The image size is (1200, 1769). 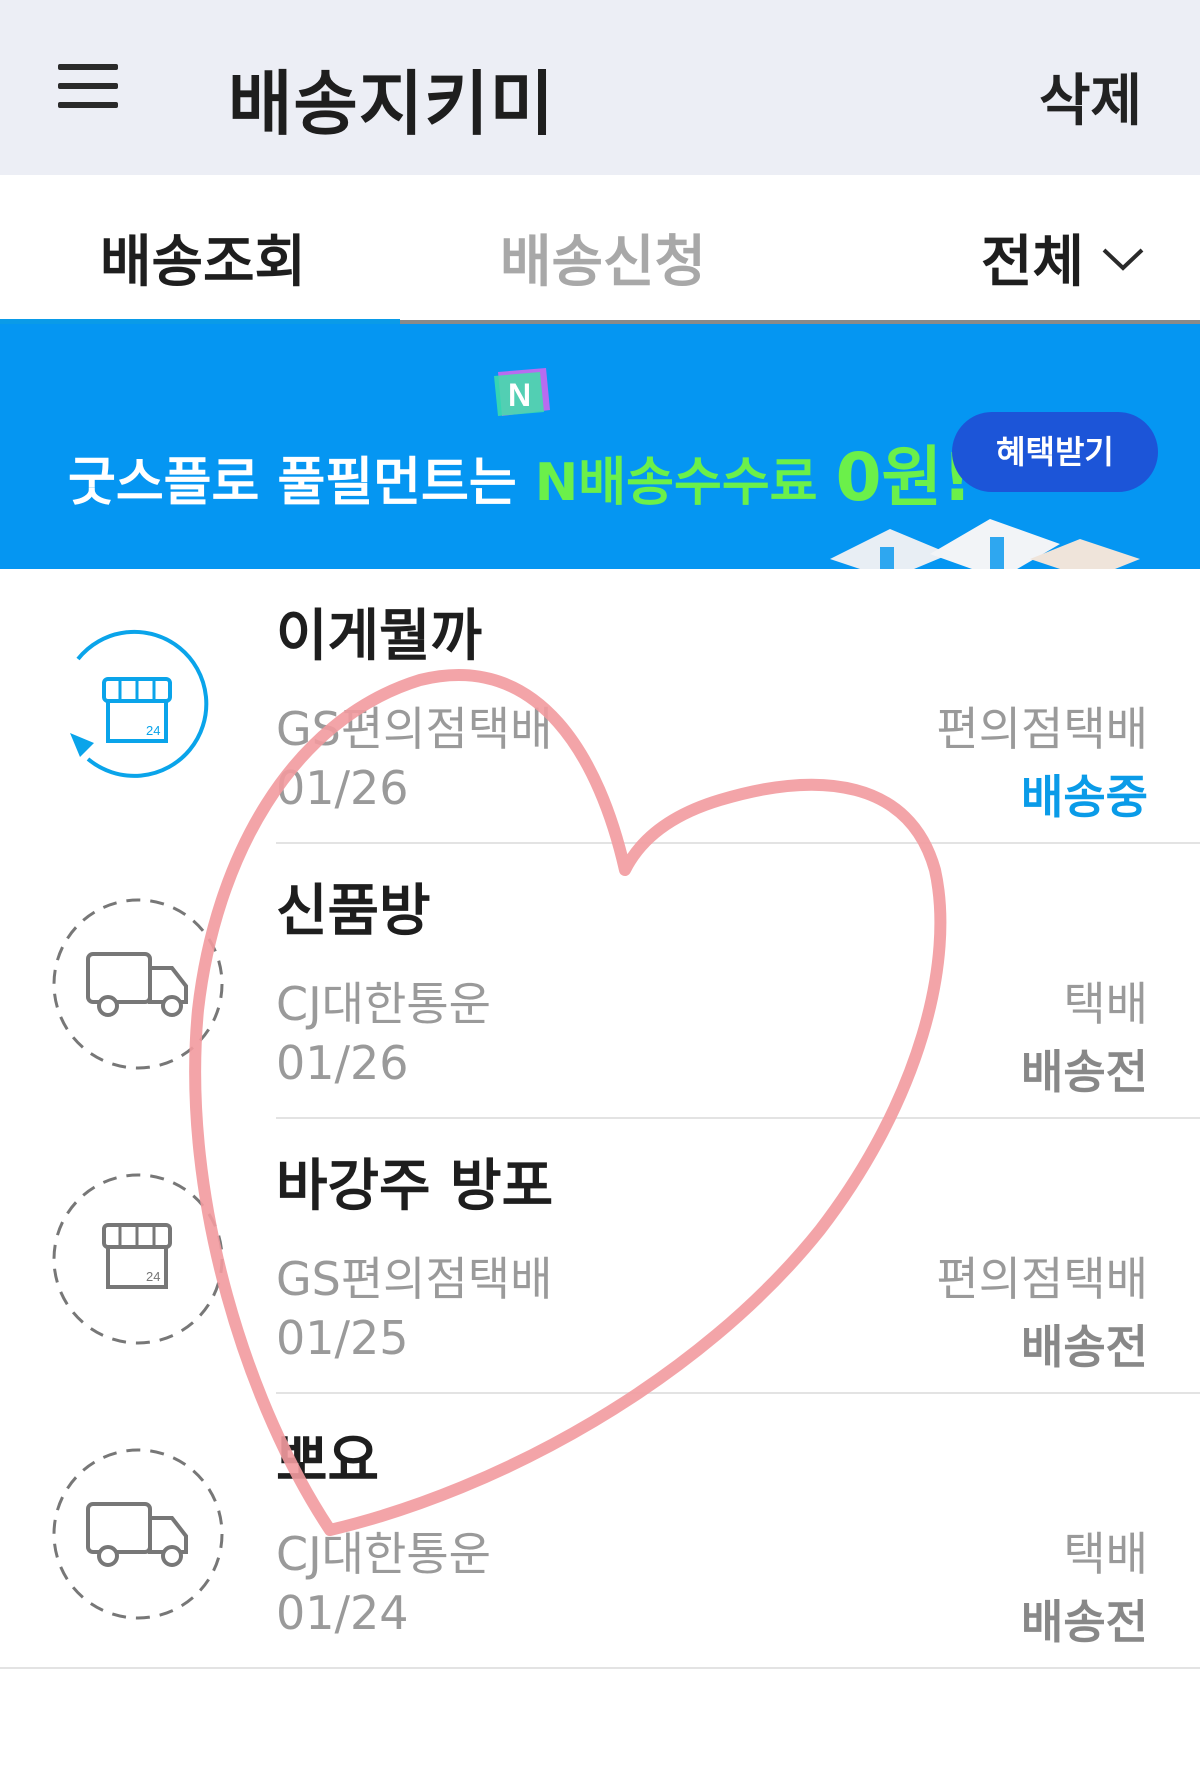 What do you see at coordinates (88, 86) in the screenshot?
I see `hamburger-menu-icon` at bounding box center [88, 86].